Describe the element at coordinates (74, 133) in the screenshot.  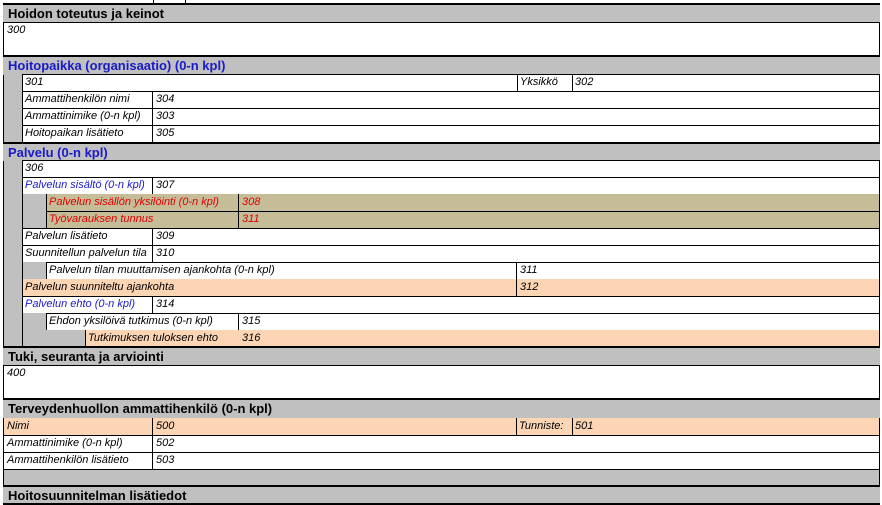
I see `hoitopaikka-row-label: Hoitopaikan lisätieto` at that location.